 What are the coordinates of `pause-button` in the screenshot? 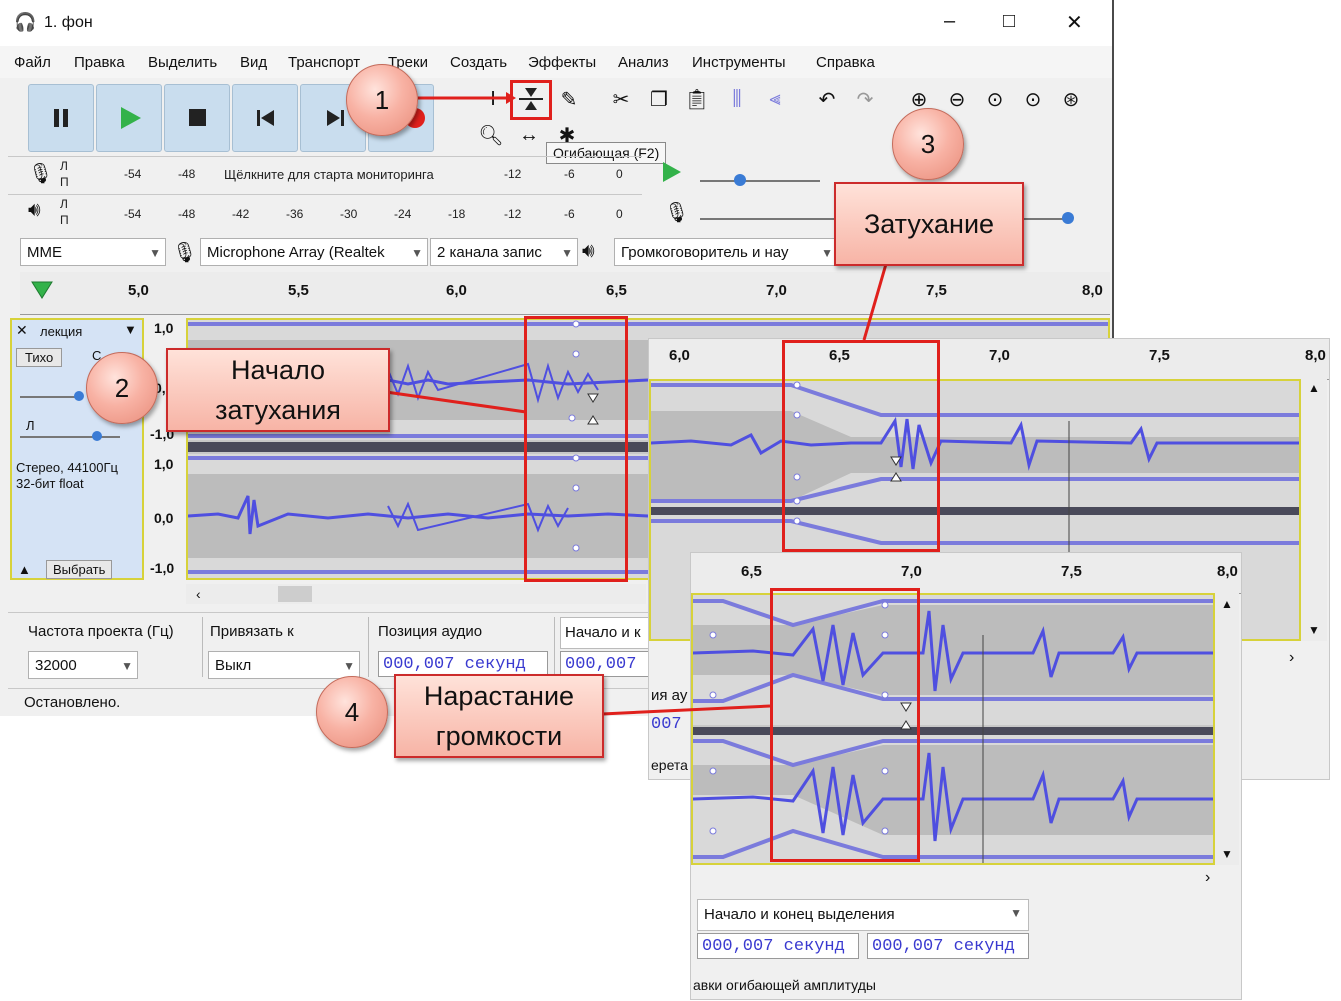 It's located at (61, 118).